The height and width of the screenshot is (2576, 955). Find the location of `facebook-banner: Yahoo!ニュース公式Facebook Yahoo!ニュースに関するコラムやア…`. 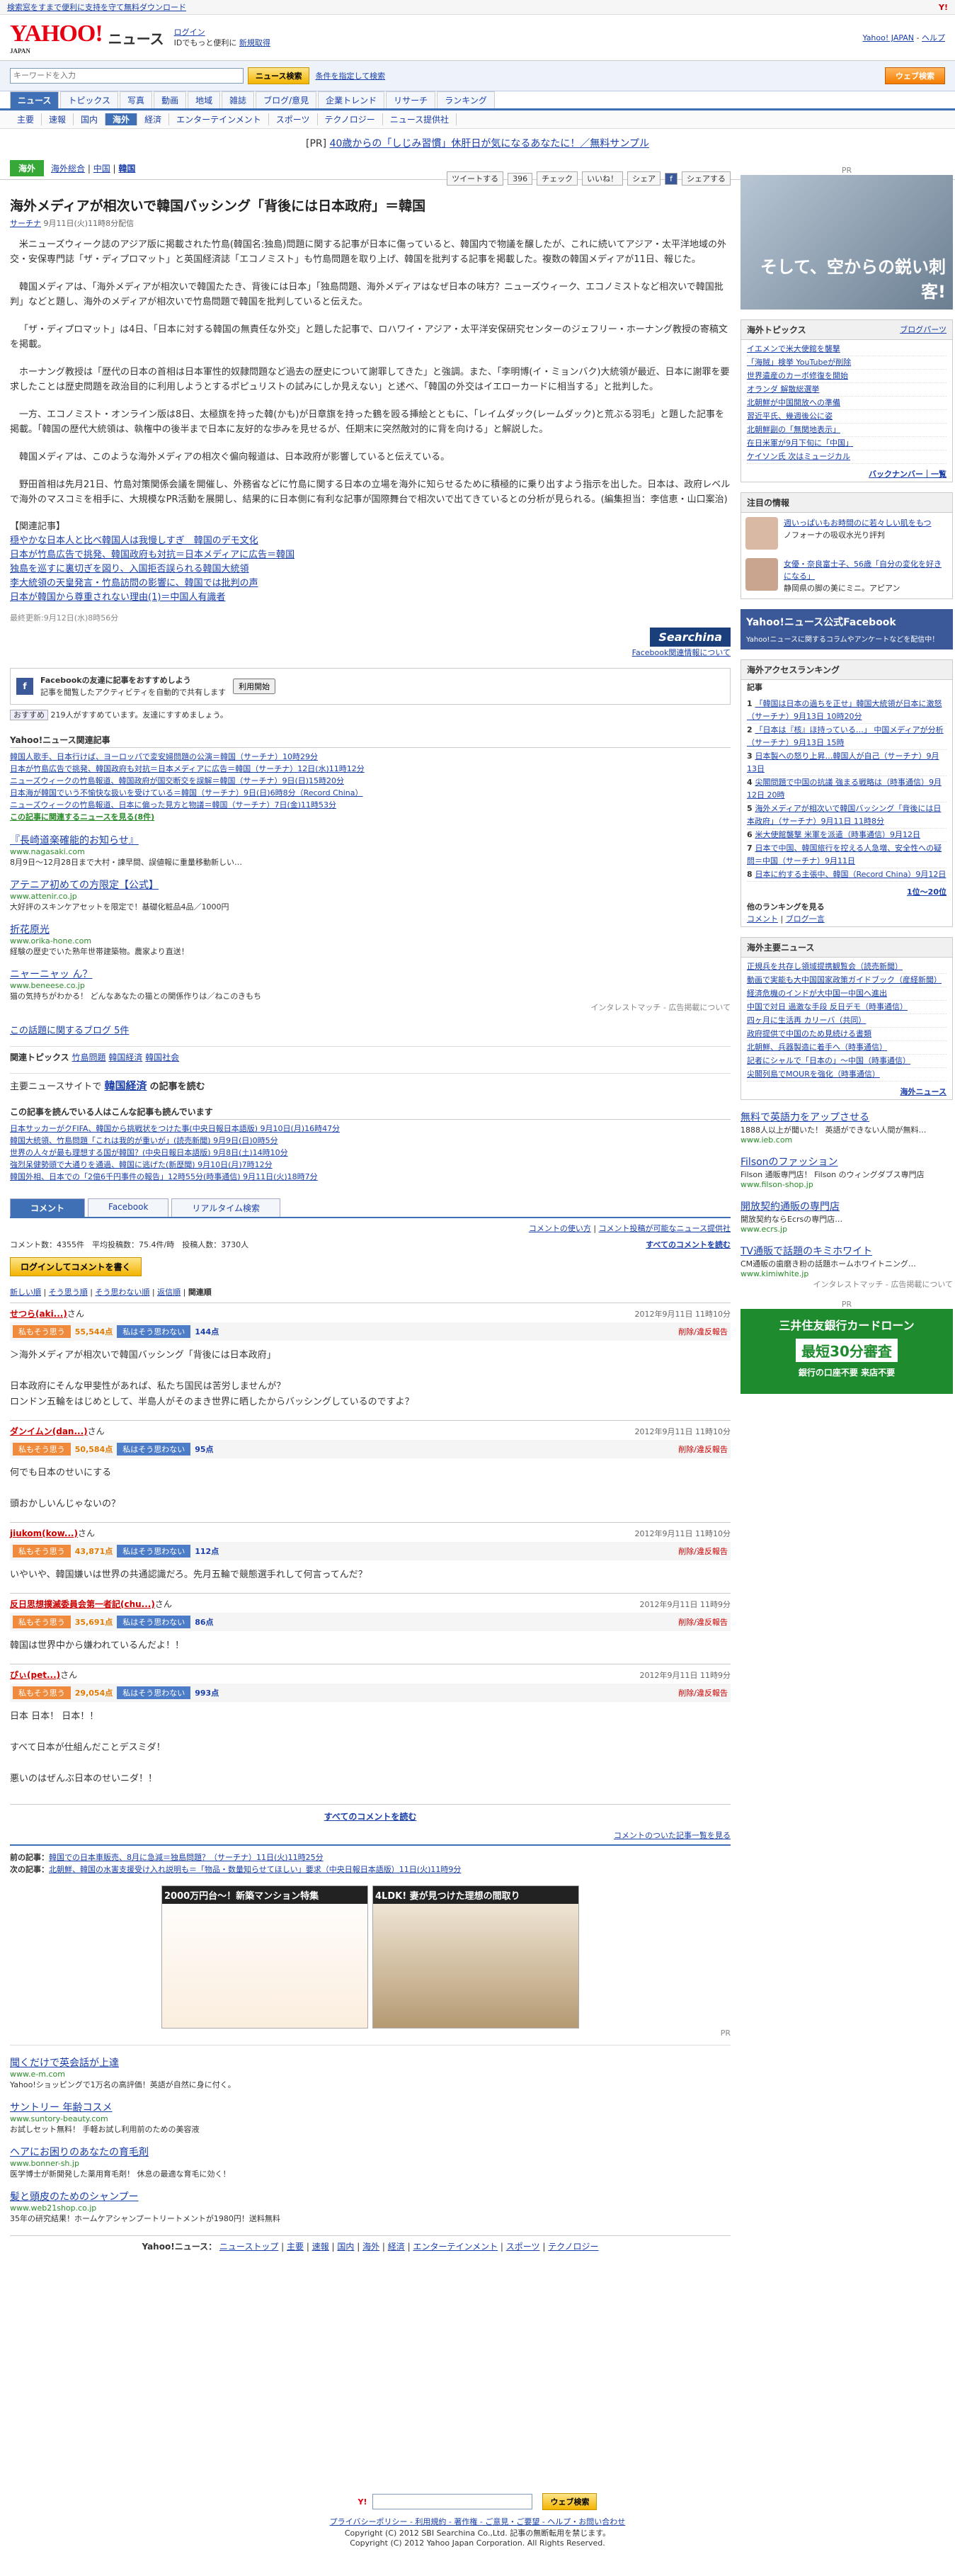

facebook-banner: Yahoo!ニュース公式Facebook Yahoo!ニュースに関するコラムやア… is located at coordinates (846, 629).